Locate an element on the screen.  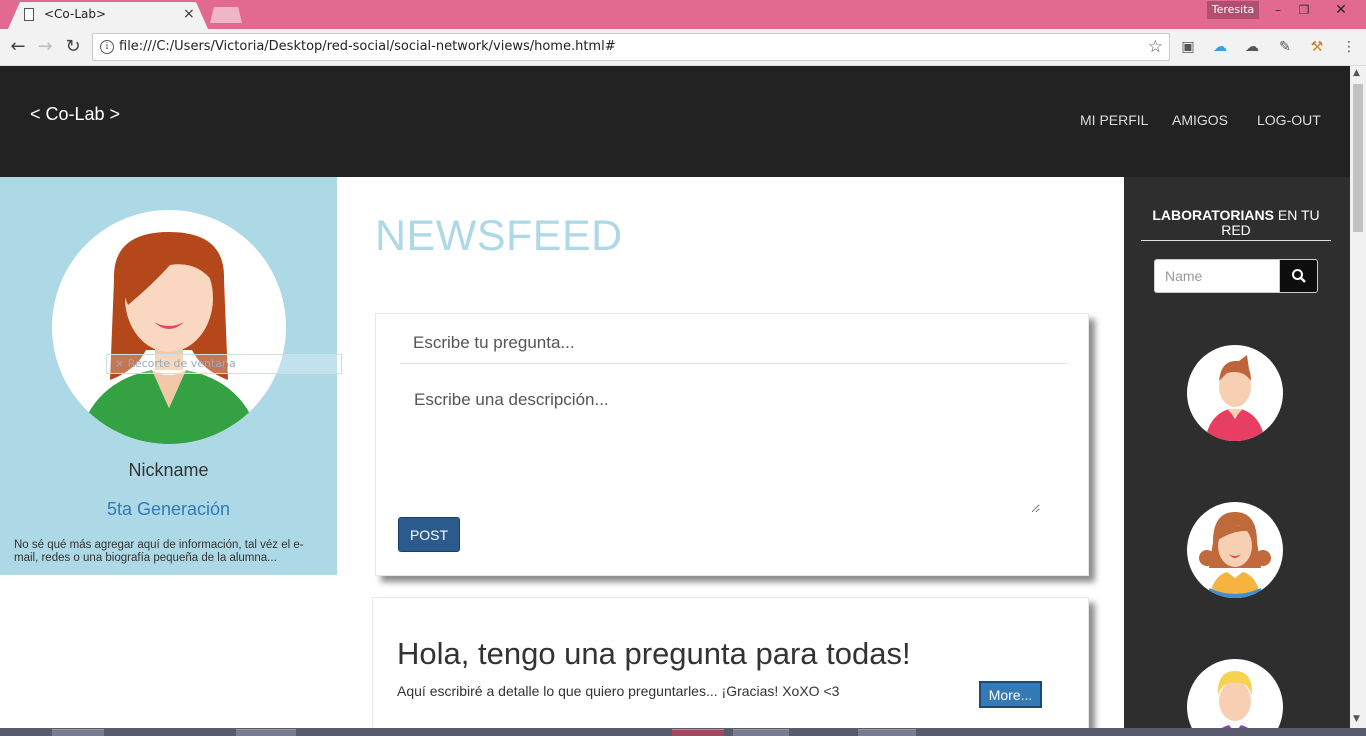
extension-cast-icon: ▣ is located at coordinates (1188, 47).